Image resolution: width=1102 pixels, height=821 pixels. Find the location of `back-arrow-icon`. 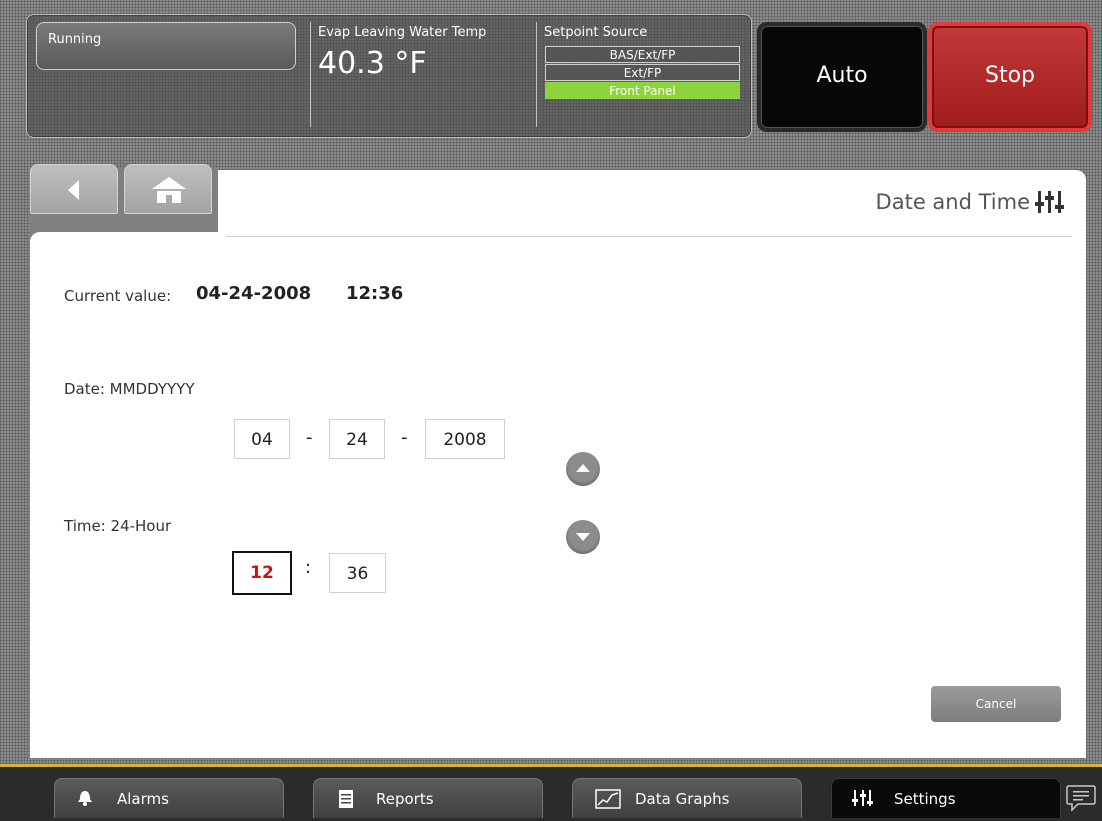

back-arrow-icon is located at coordinates (73, 190).